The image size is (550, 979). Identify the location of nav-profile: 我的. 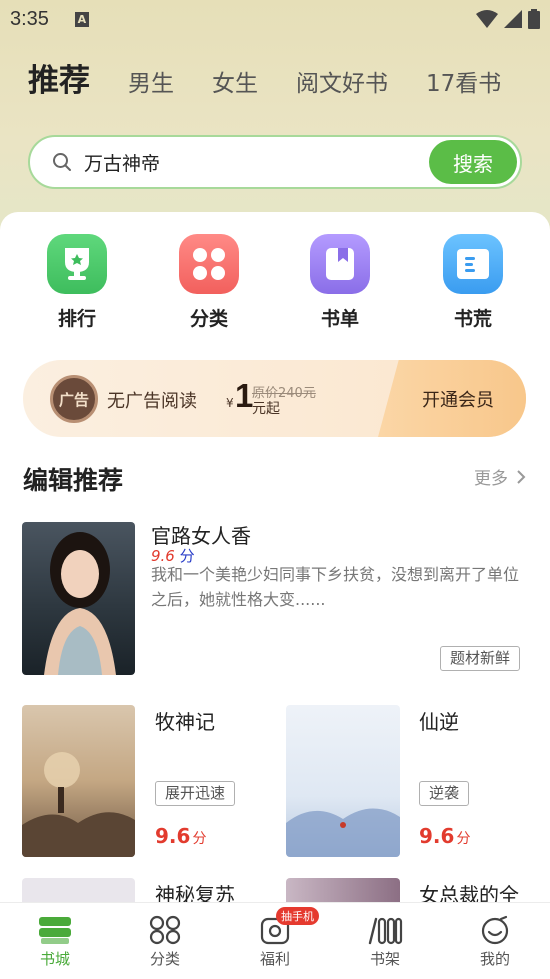
(495, 941).